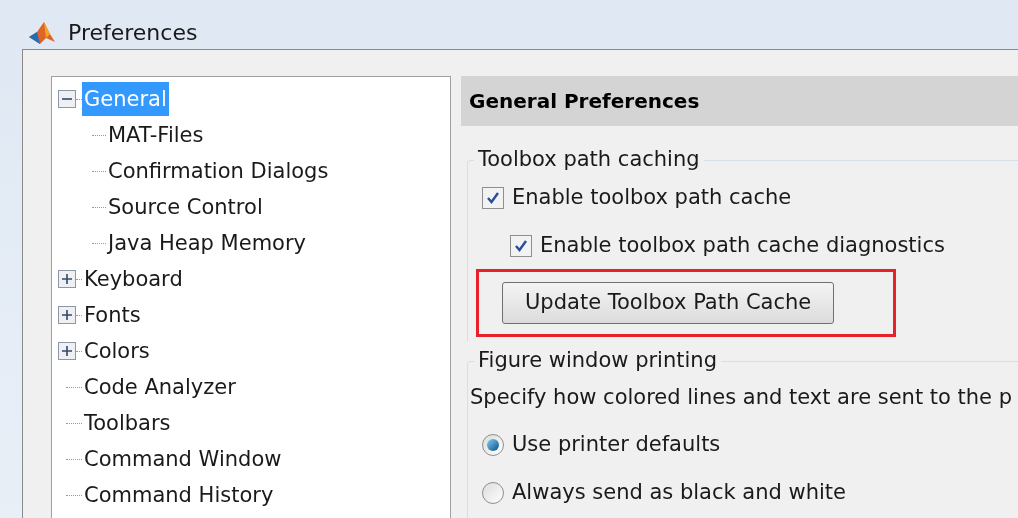  What do you see at coordinates (127, 423) in the screenshot?
I see `tree-item: Toolbars` at bounding box center [127, 423].